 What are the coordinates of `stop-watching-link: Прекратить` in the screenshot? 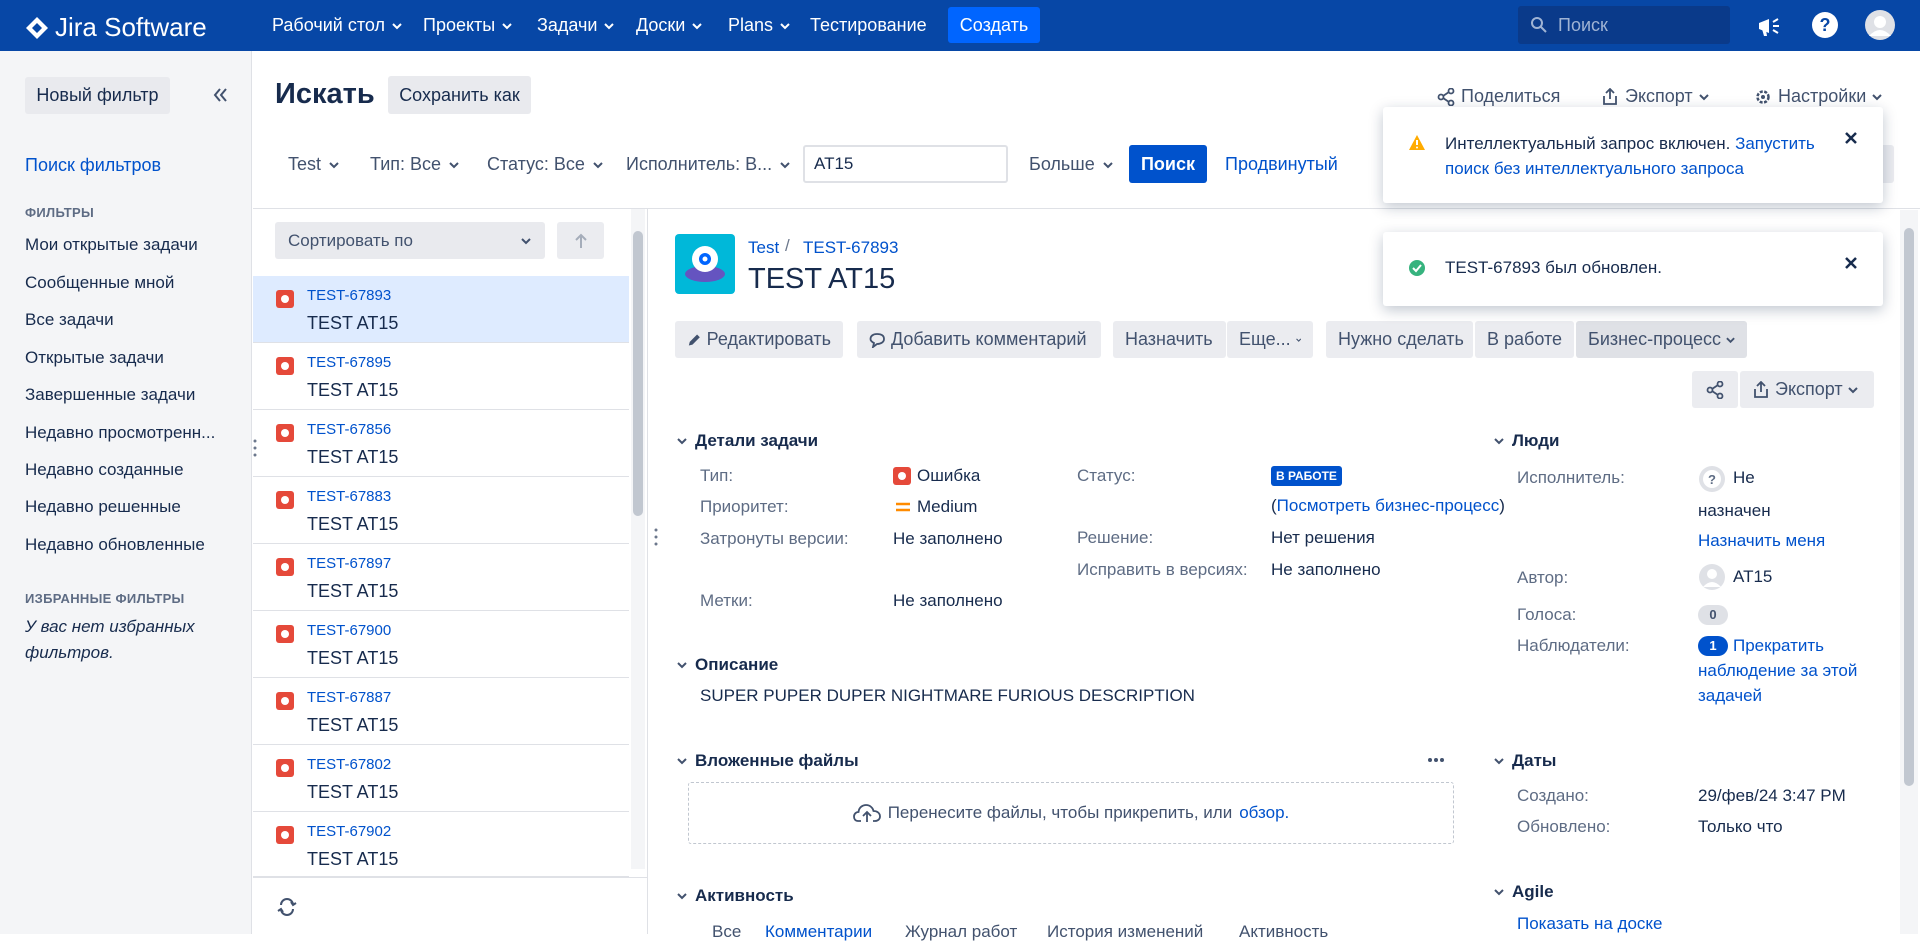 It's located at (1778, 646).